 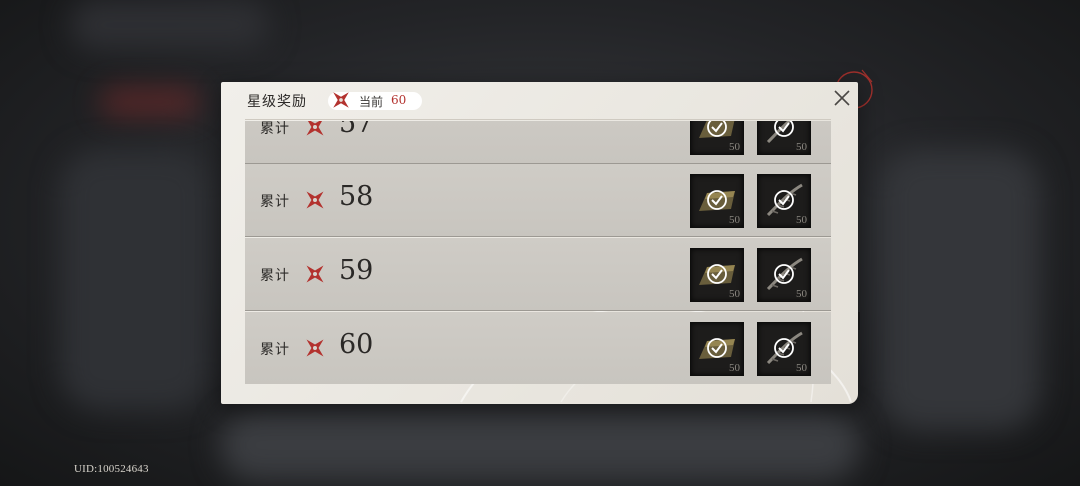 What do you see at coordinates (111, 469) in the screenshot?
I see `user-id-label: UID:100524643` at bounding box center [111, 469].